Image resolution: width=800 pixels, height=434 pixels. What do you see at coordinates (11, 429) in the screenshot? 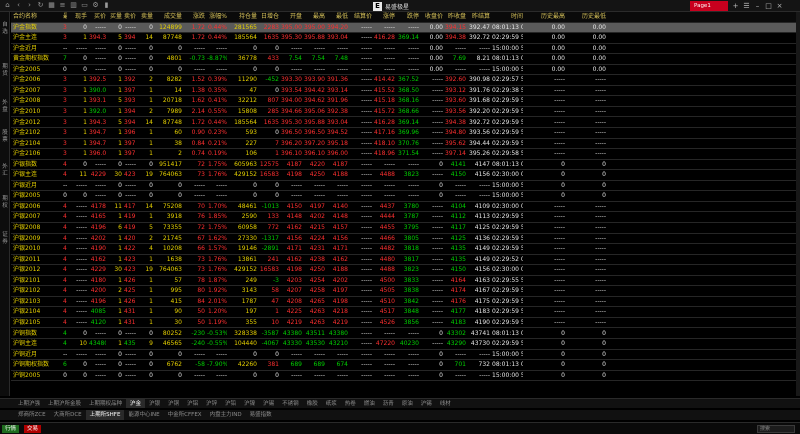
I see `status-quote-button: 行情` at bounding box center [11, 429].